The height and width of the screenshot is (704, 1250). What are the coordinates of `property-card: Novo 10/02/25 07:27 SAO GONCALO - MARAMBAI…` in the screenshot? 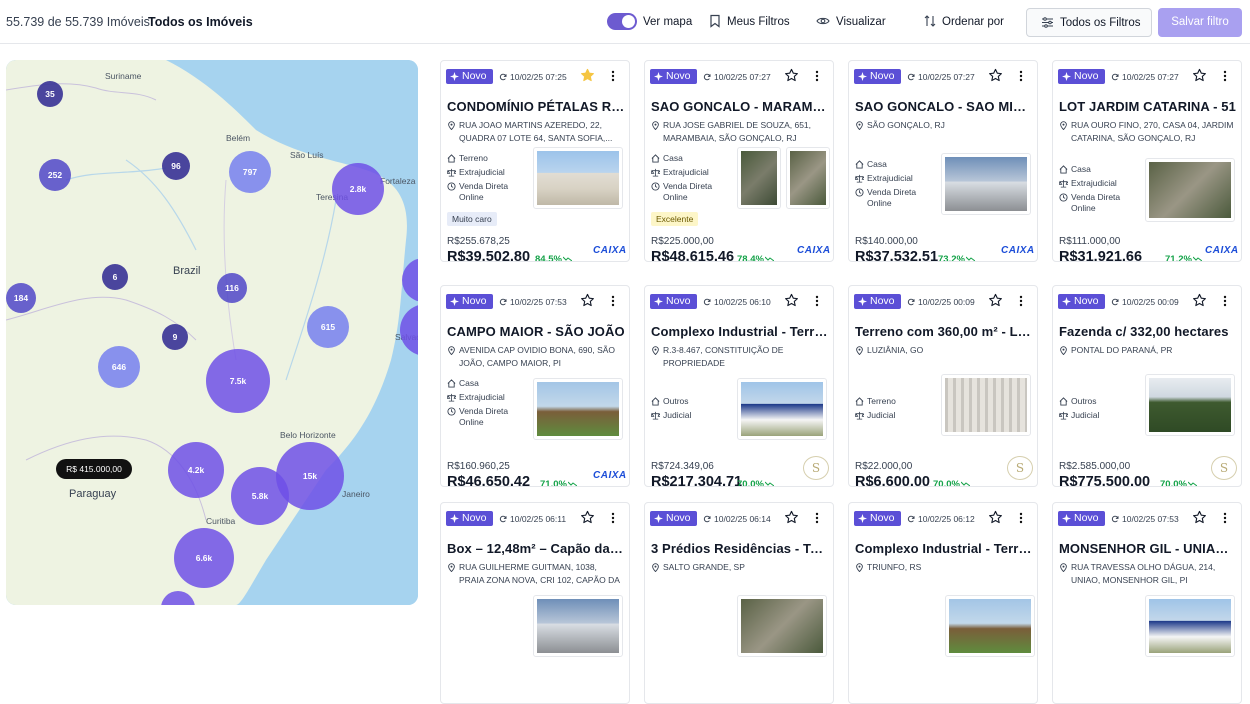 It's located at (739, 161).